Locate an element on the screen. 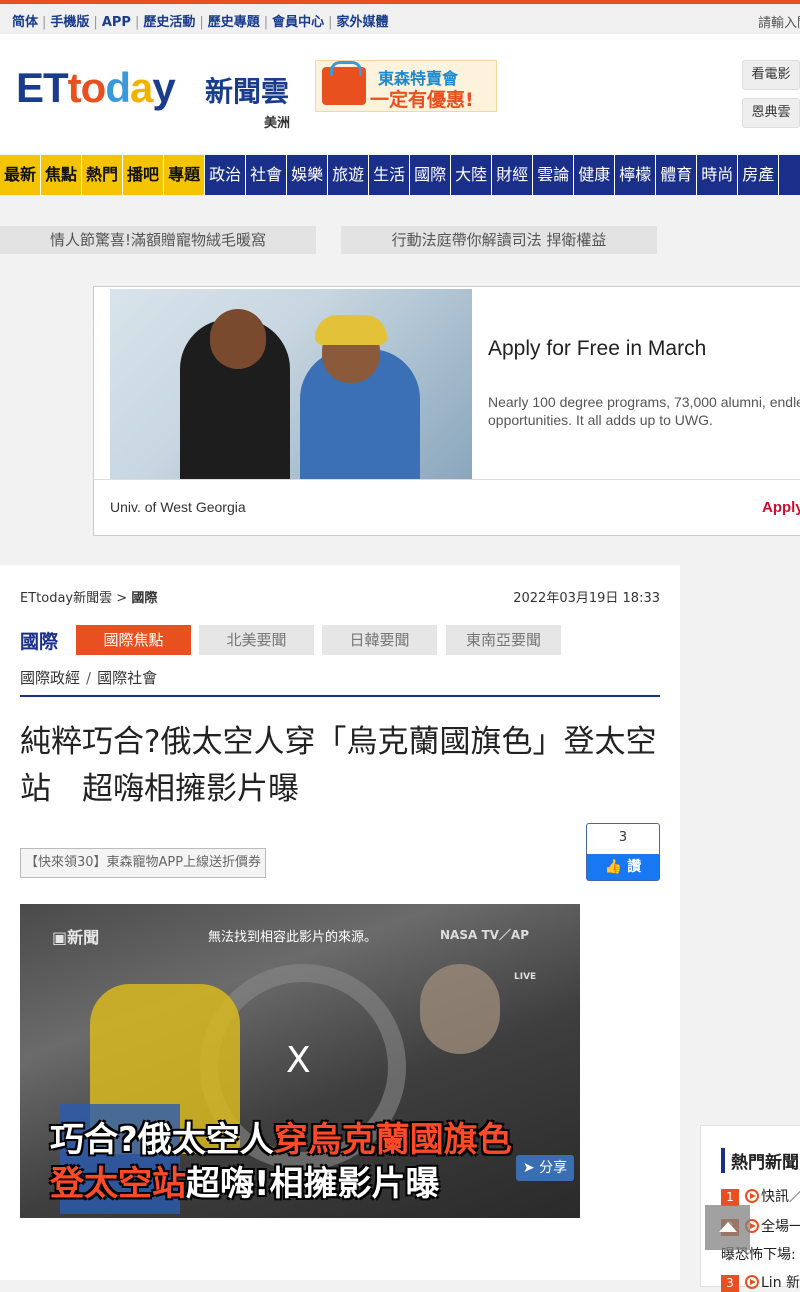 The height and width of the screenshot is (1292, 800). ad-title: Apply for Free in March is located at coordinates (597, 349).